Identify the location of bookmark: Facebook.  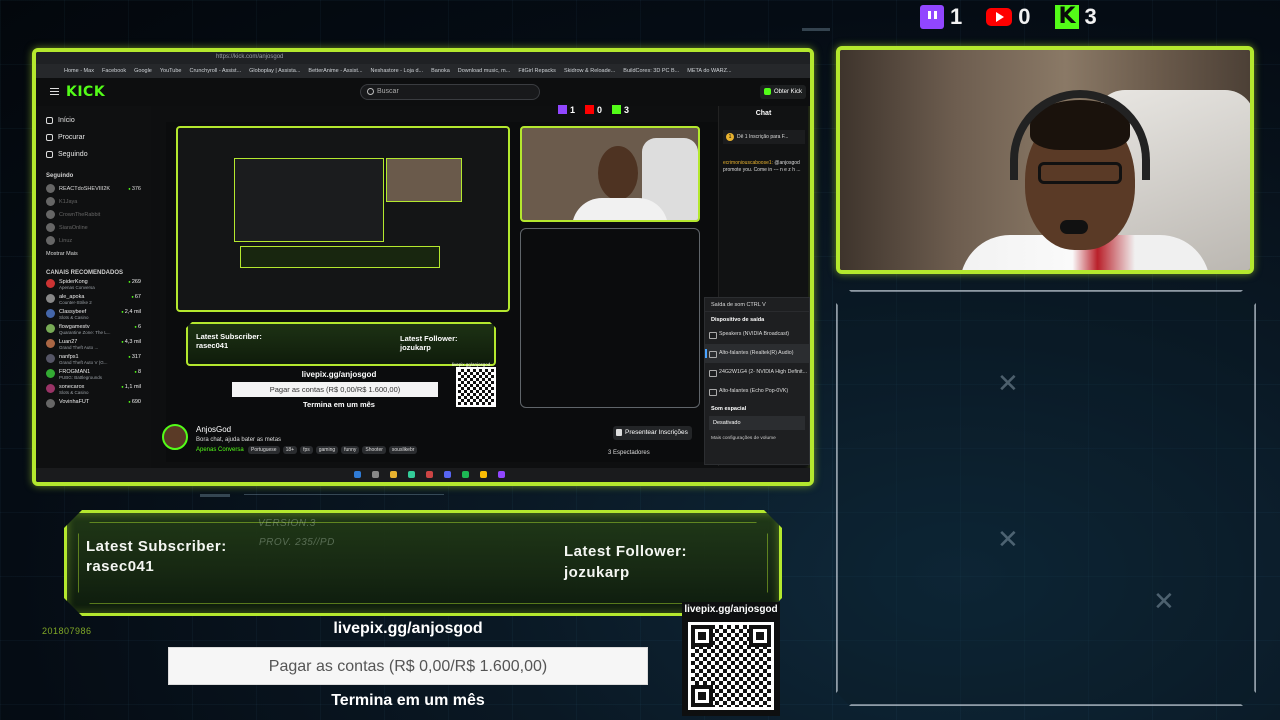
(114, 71).